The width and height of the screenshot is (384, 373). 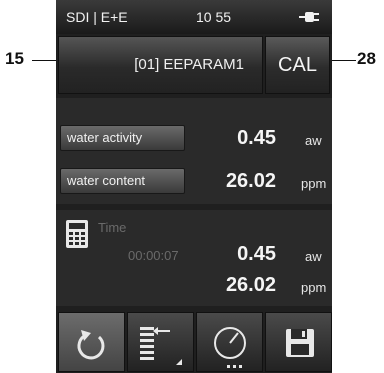 I want to click on gauge-menu-button, so click(x=229, y=342).